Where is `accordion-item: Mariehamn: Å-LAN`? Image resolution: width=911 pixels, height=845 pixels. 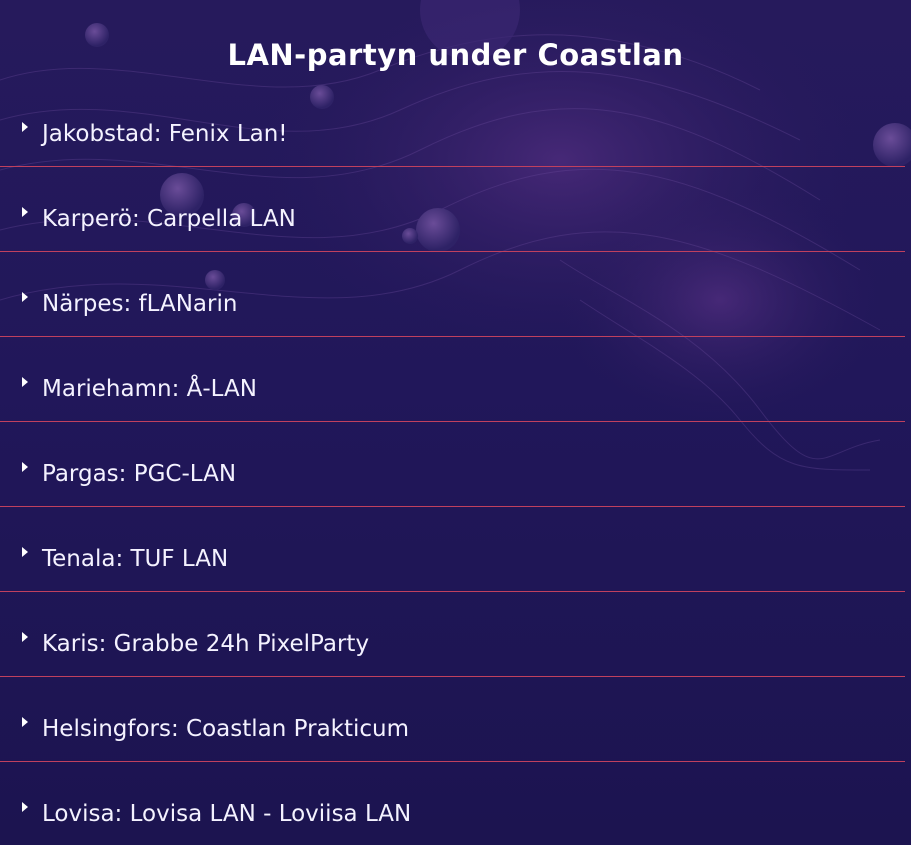
accordion-item: Mariehamn: Å-LAN is located at coordinates (452, 379).